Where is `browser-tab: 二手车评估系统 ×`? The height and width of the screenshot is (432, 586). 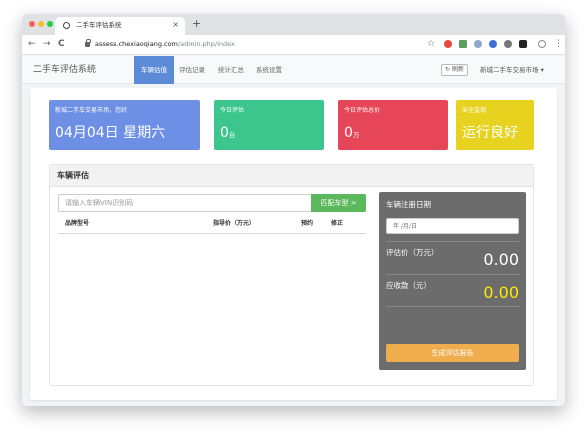
browser-tab: 二手车评估系统 × is located at coordinates (120, 26).